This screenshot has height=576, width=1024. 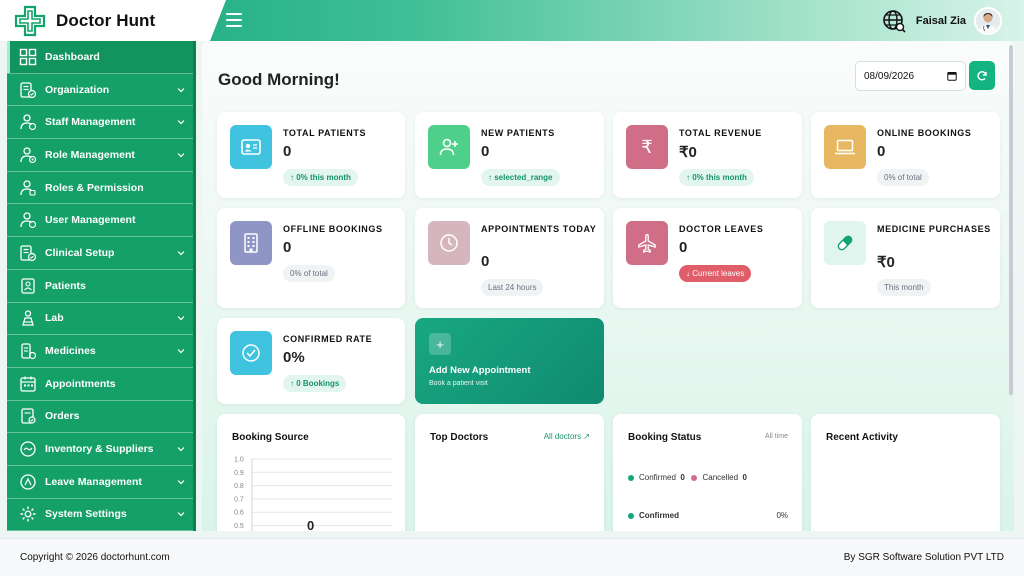 I want to click on date-field: 08/09/2026, so click(x=910, y=76).